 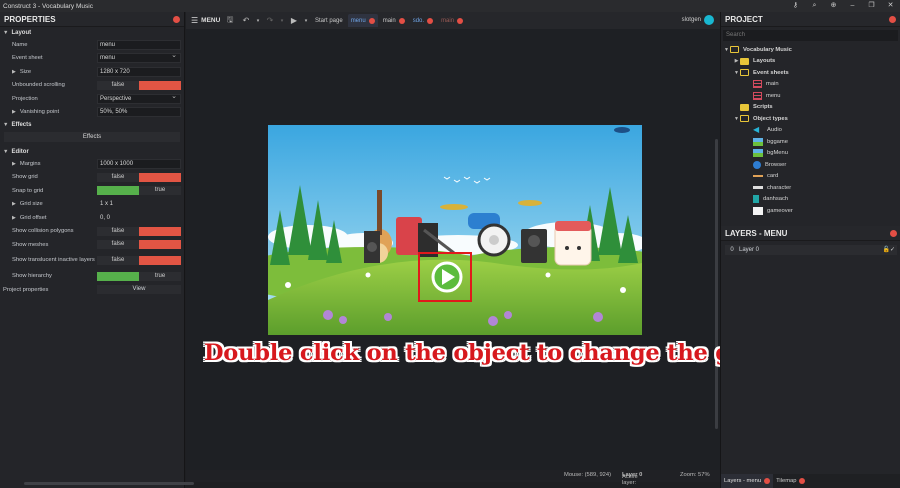 What do you see at coordinates (139, 290) in the screenshot?
I see `view-project-button: View` at bounding box center [139, 290].